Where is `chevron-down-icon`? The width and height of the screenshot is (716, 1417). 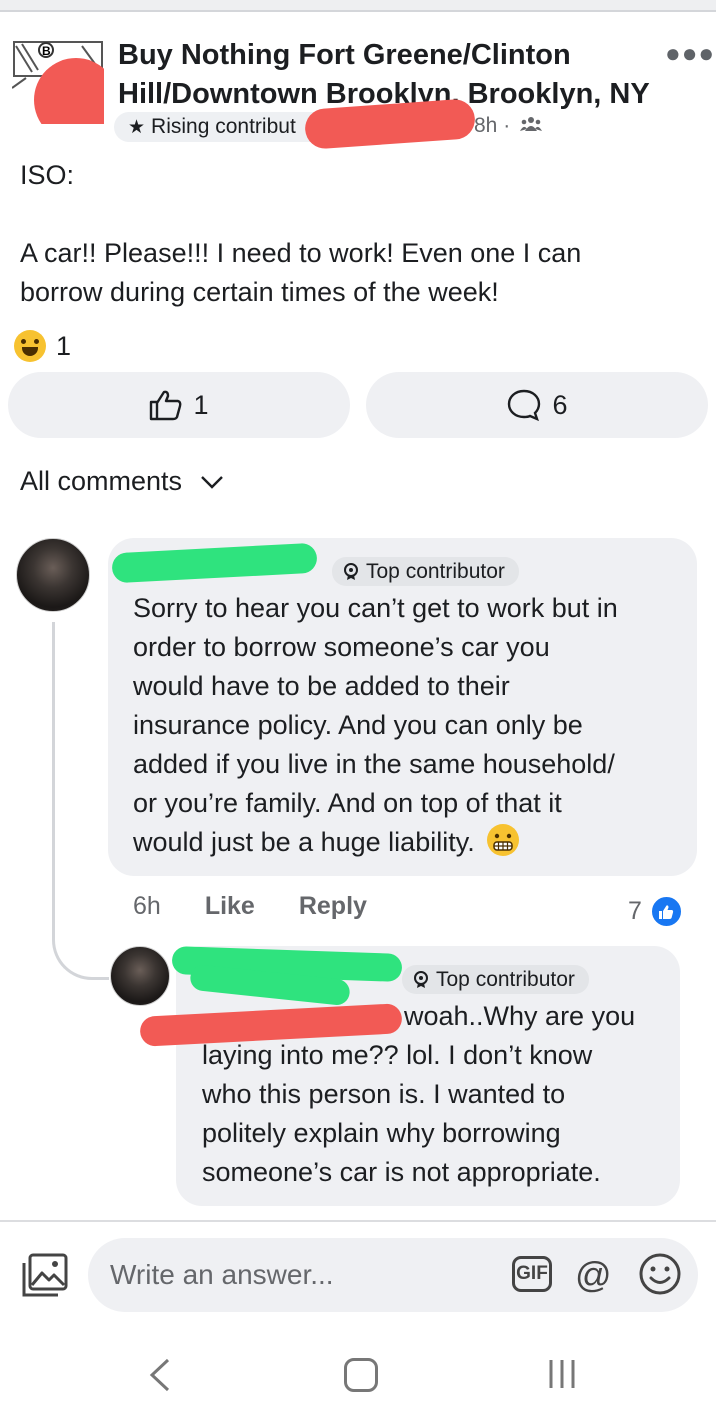
chevron-down-icon is located at coordinates (212, 482).